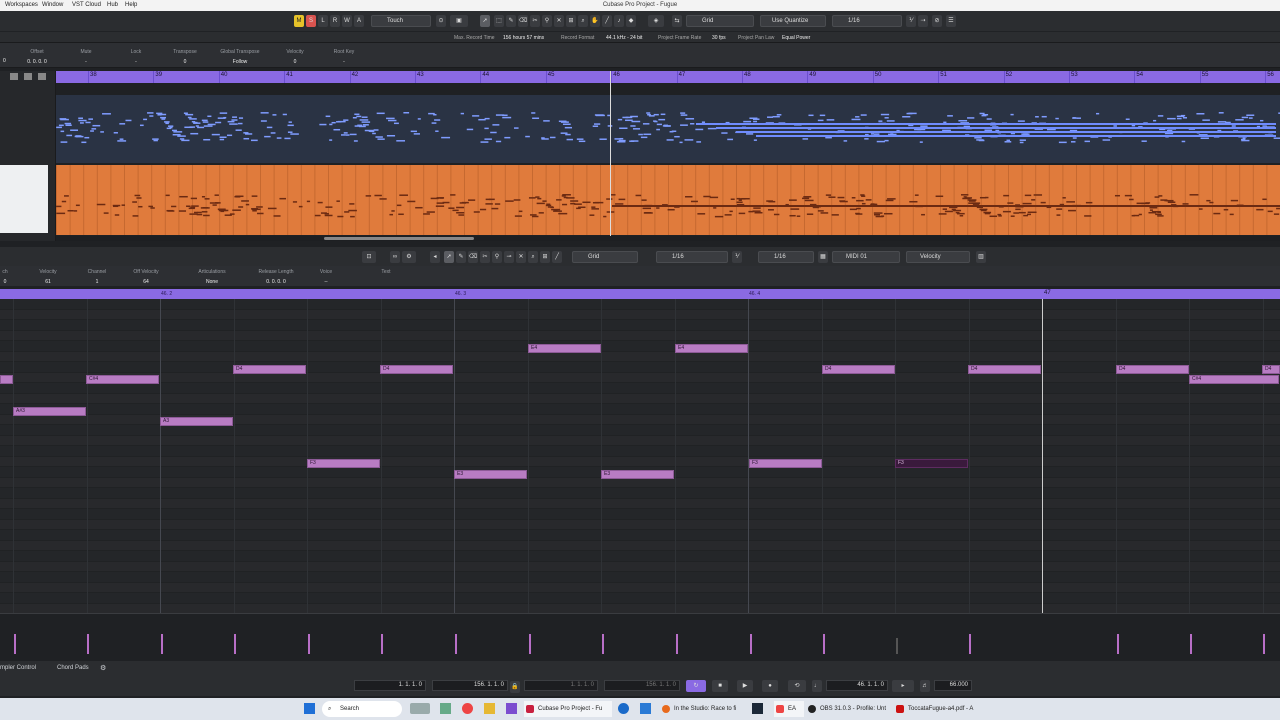 This screenshot has width=1280, height=720. Describe the element at coordinates (770, 686) in the screenshot. I see `record-button: ●` at that location.